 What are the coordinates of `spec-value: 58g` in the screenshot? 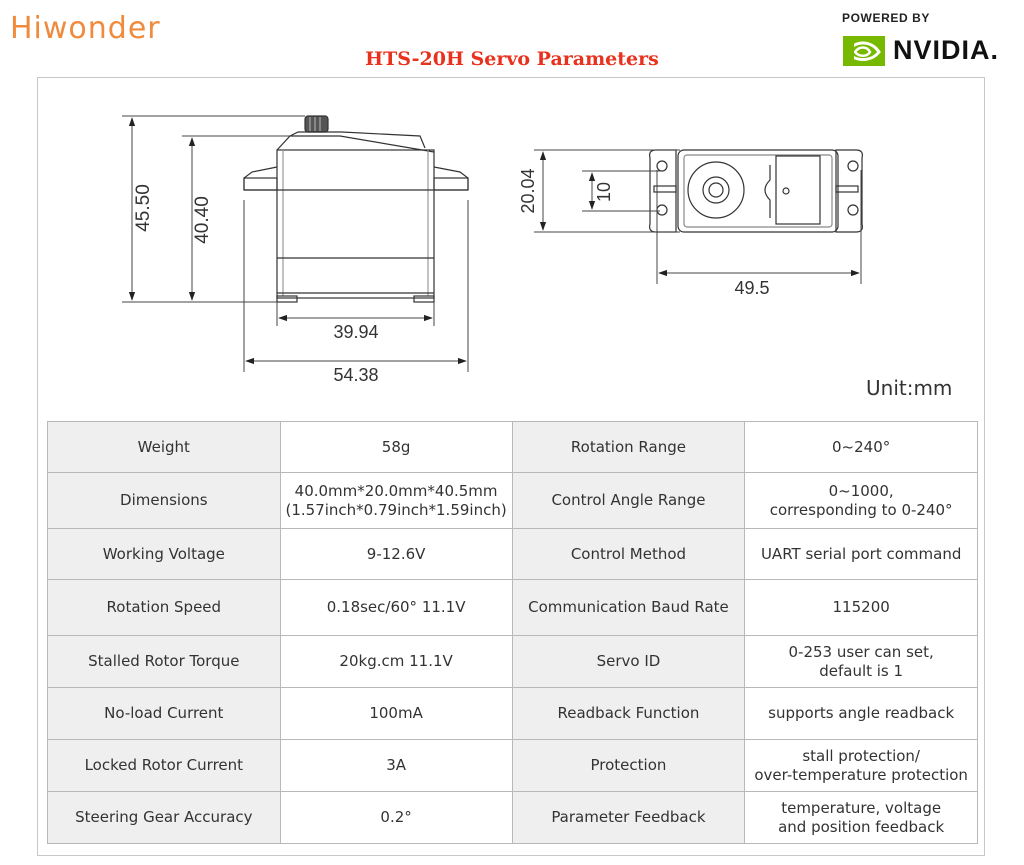 It's located at (396, 447).